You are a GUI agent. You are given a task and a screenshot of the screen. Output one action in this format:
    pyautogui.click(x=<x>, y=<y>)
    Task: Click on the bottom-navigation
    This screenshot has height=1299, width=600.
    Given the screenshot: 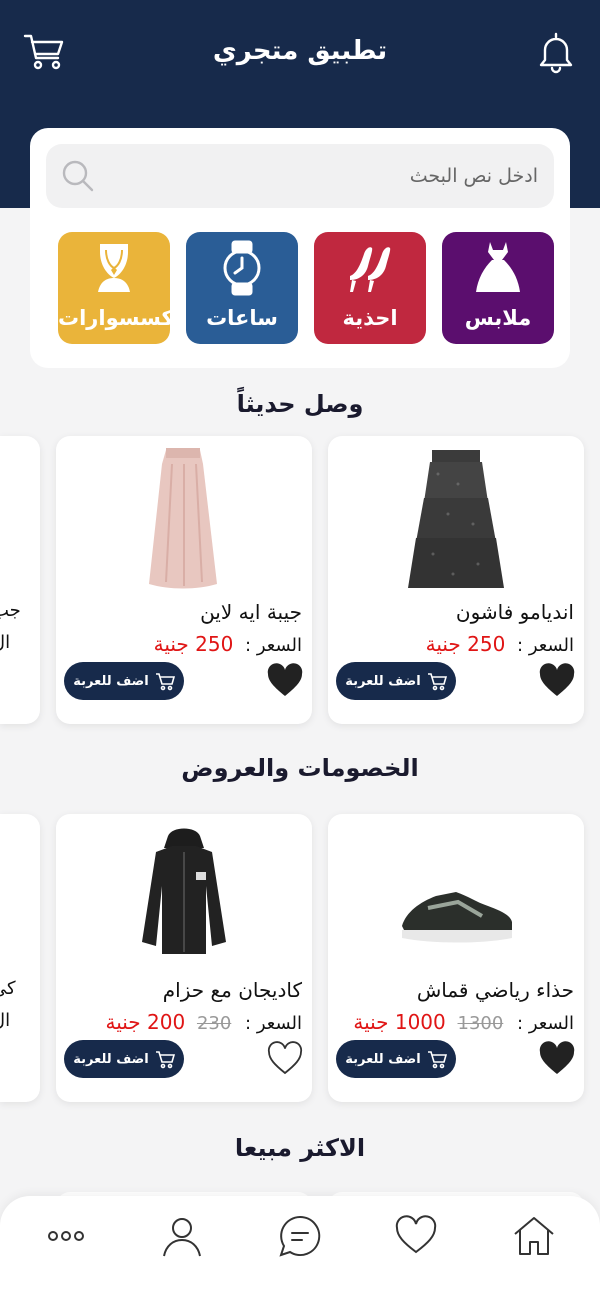 What is the action you would take?
    pyautogui.click(x=300, y=1247)
    